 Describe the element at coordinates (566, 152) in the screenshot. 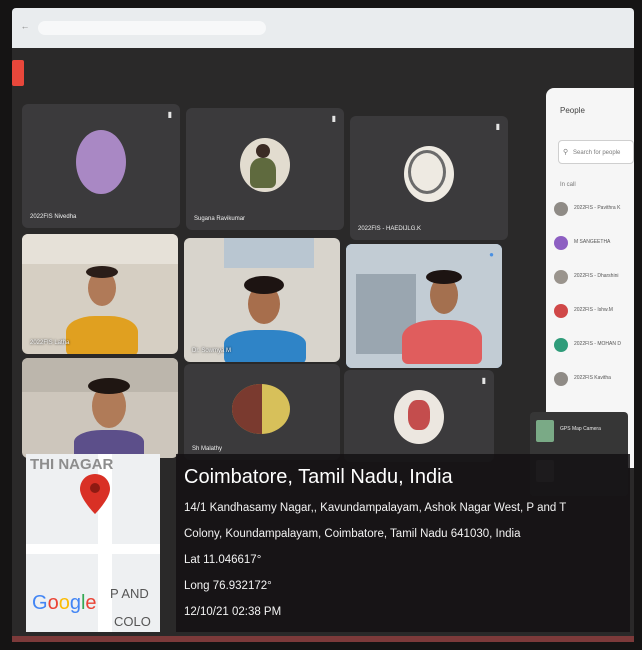

I see `search-icon: ⚲` at that location.